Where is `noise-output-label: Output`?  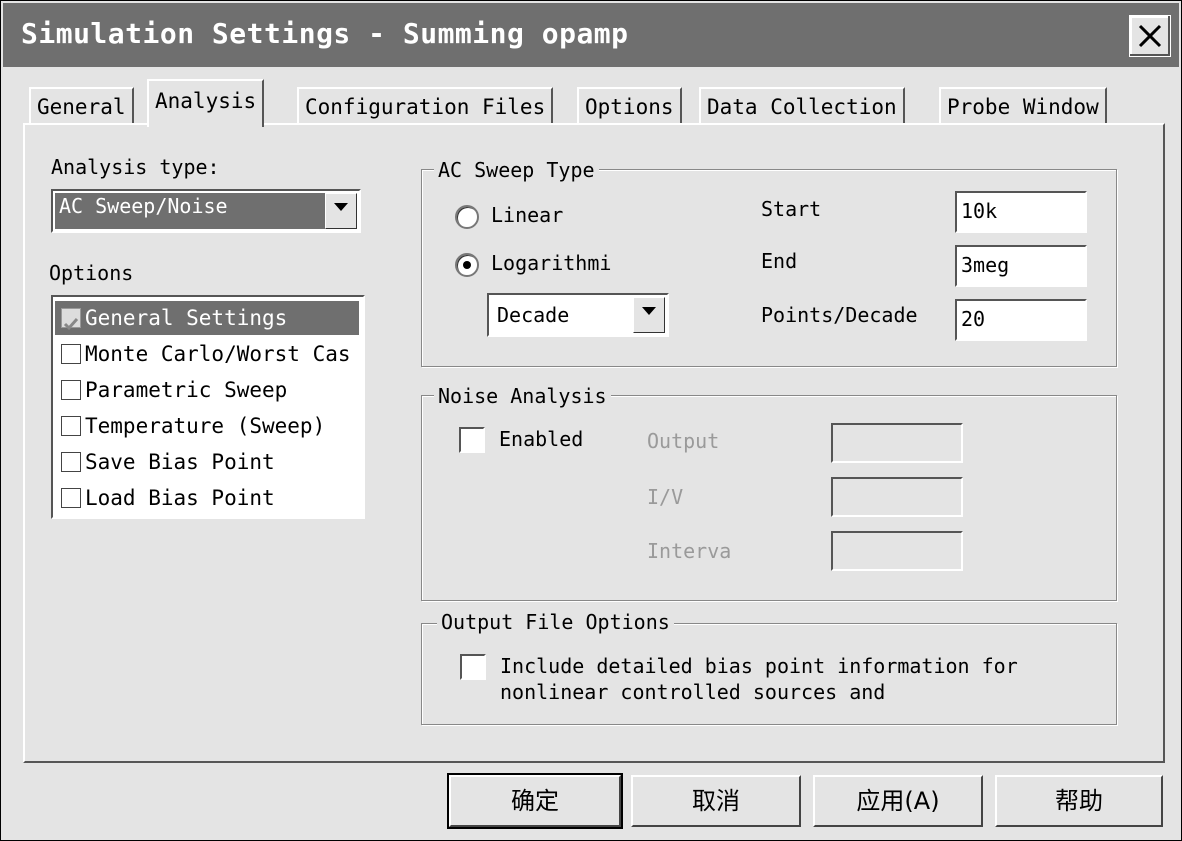 noise-output-label: Output is located at coordinates (683, 441).